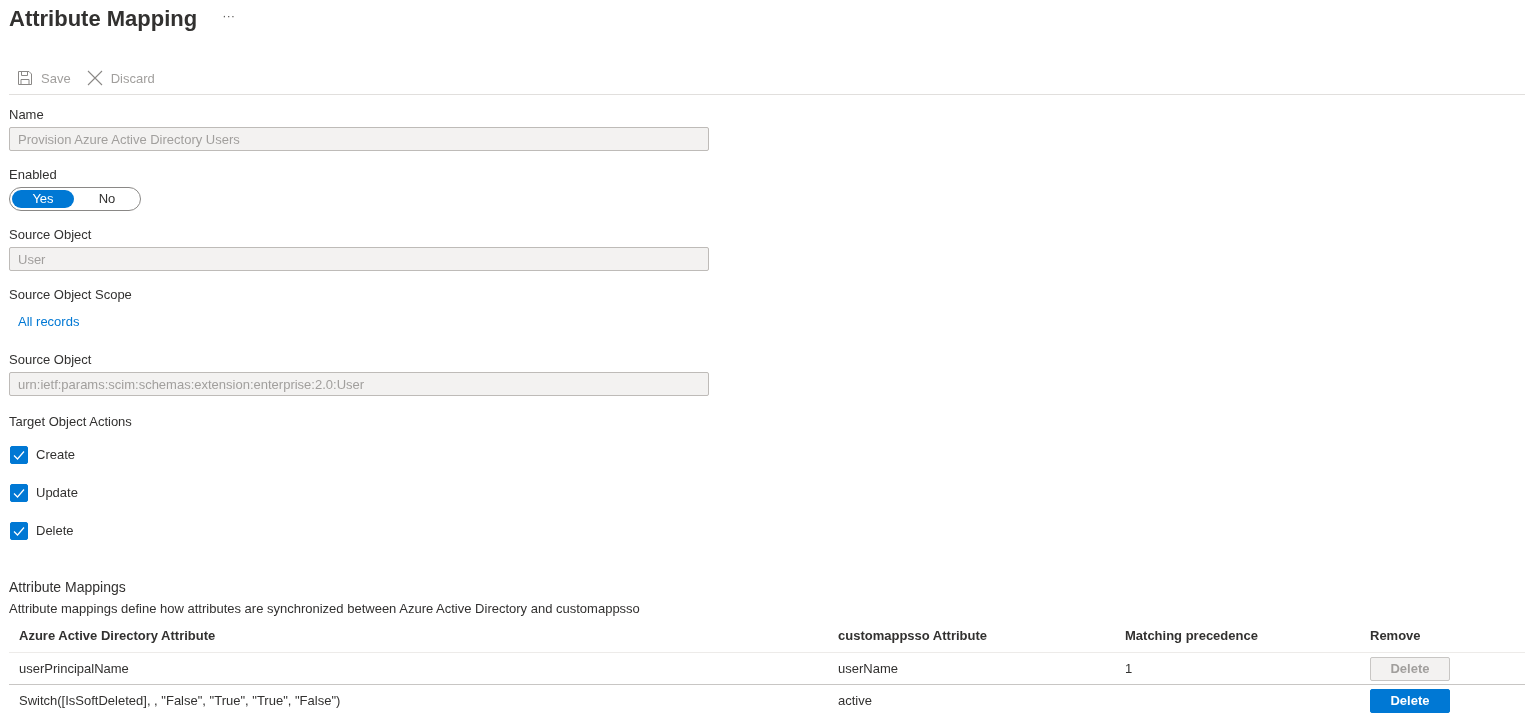  What do you see at coordinates (179, 700) in the screenshot?
I see `table-cell-text: Switch([IsSoftDeleted], , "False", "True", "True", "False")` at bounding box center [179, 700].